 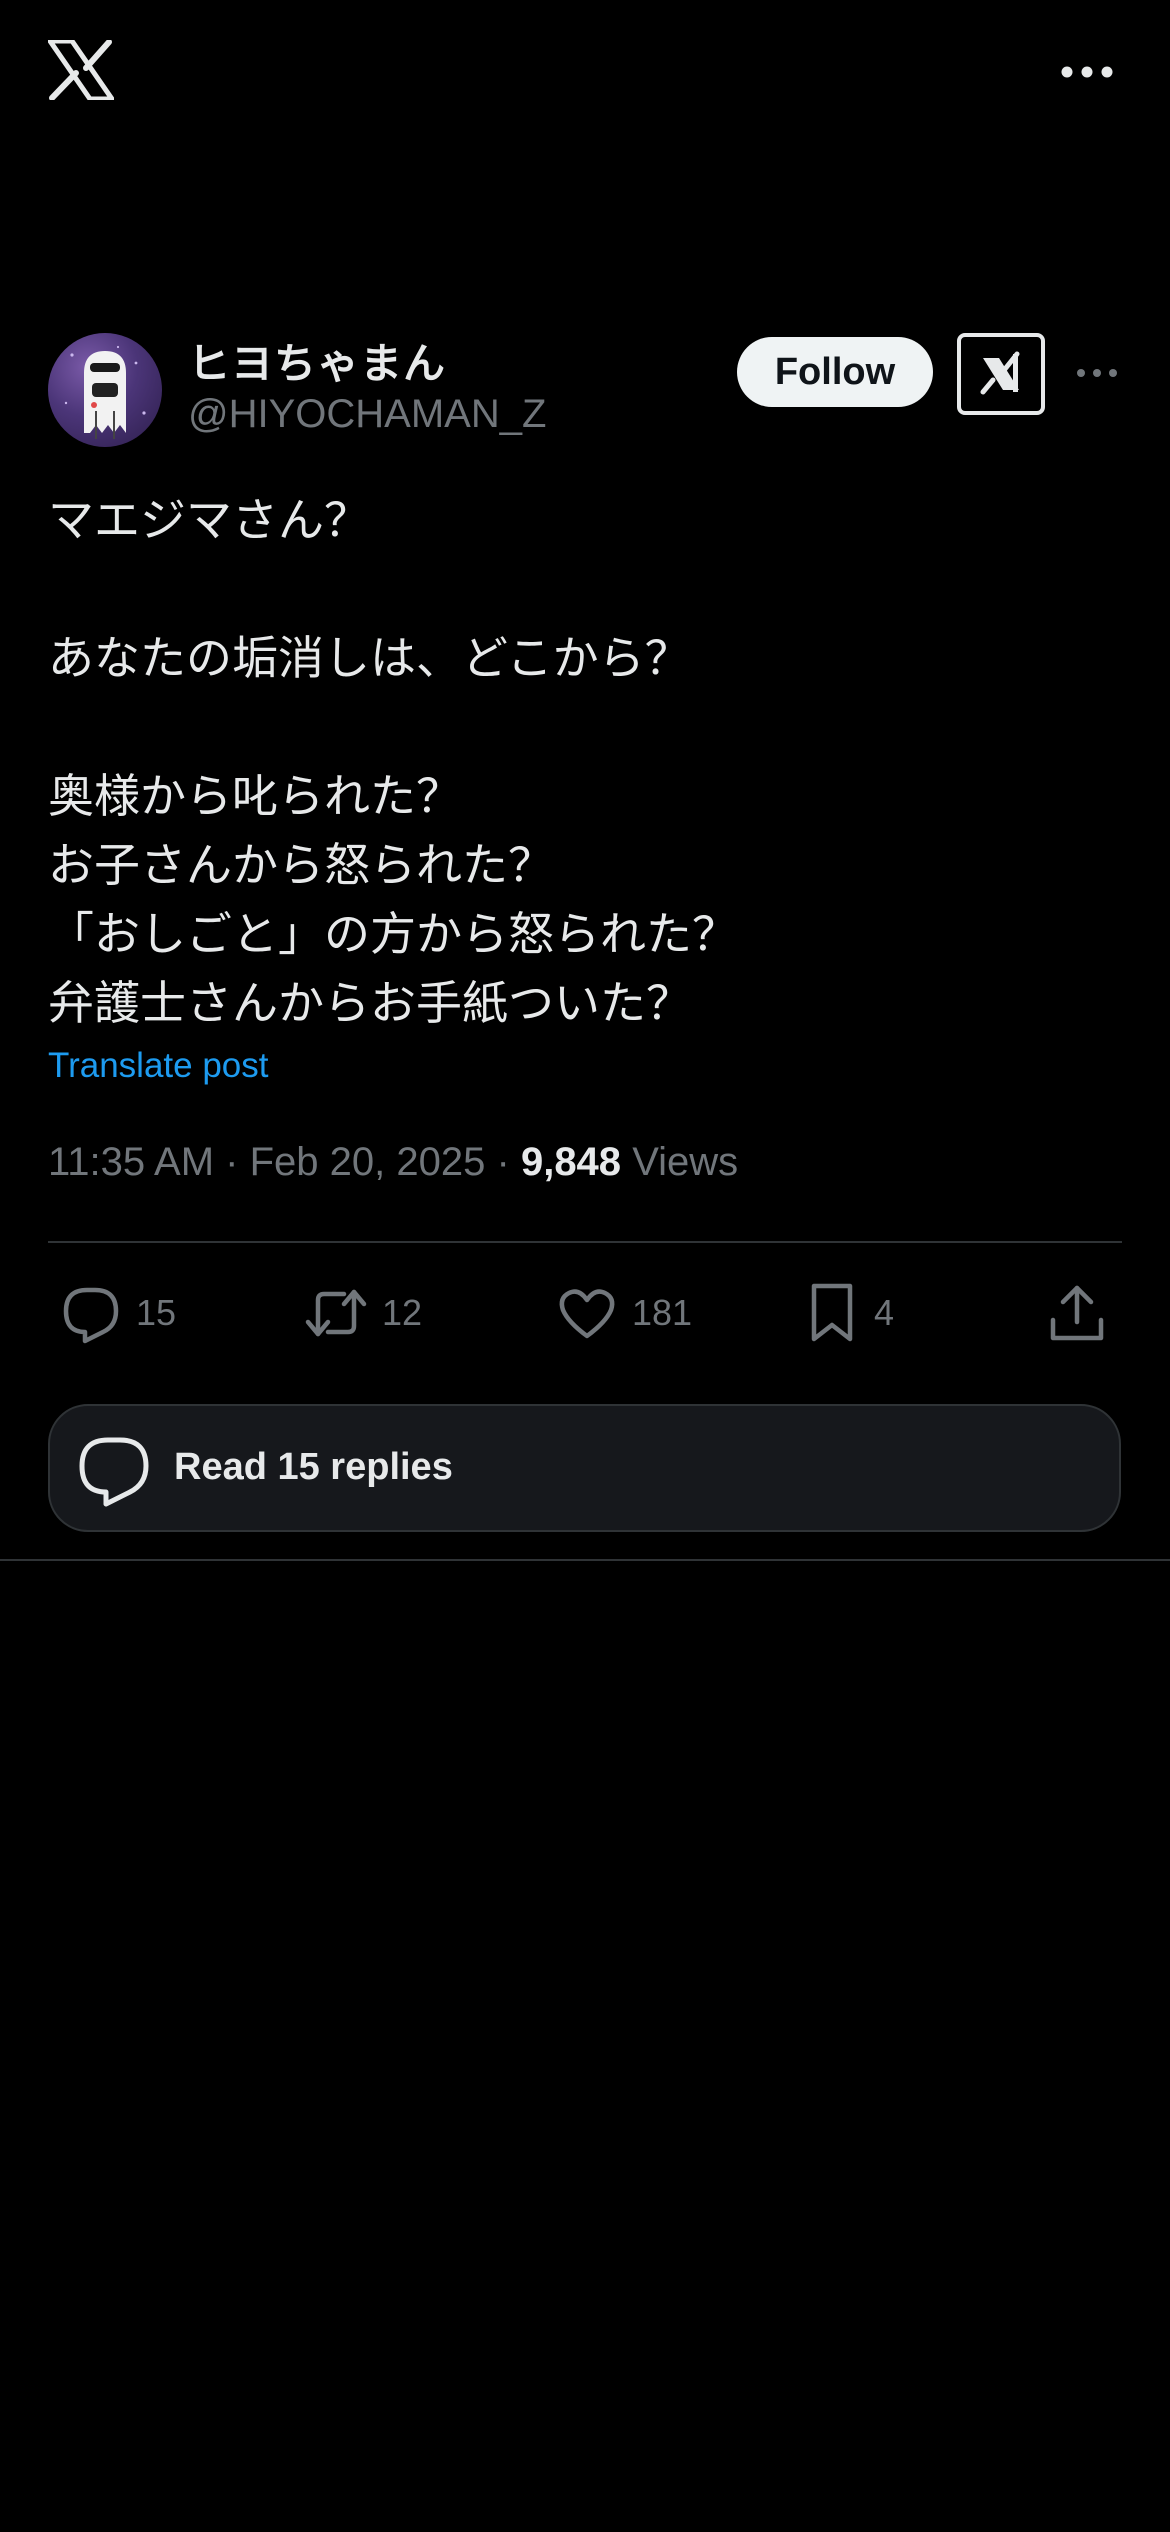 I want to click on post-text-line: 弁護士さんからお手紙ついた？, so click(x=370, y=1003).